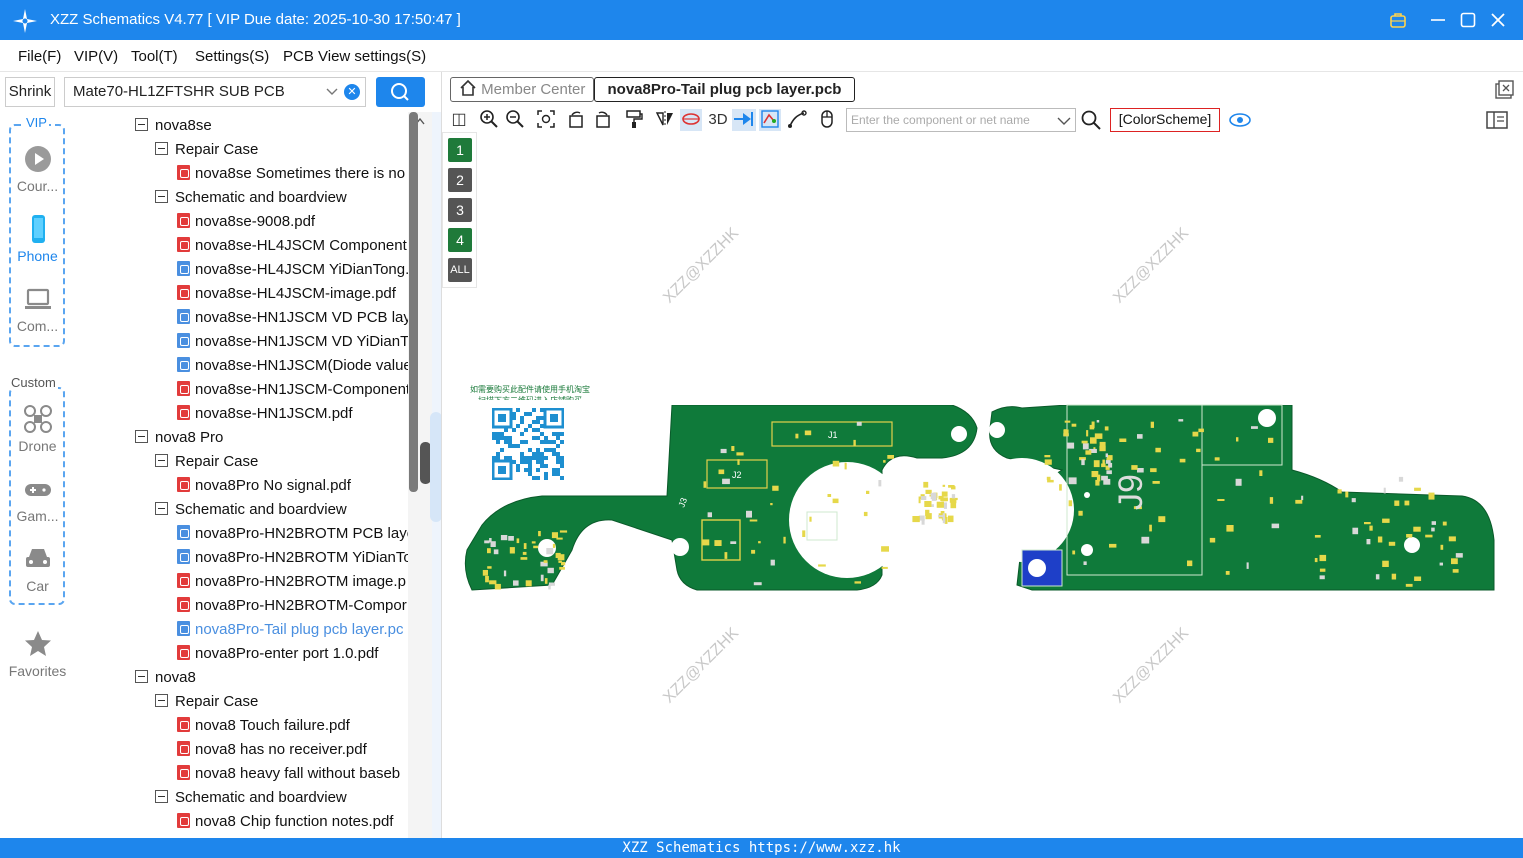 Image resolution: width=1523 pixels, height=858 pixels. I want to click on tree-file: nova8Pro-HN2BROTM PCB laye, so click(292, 534).